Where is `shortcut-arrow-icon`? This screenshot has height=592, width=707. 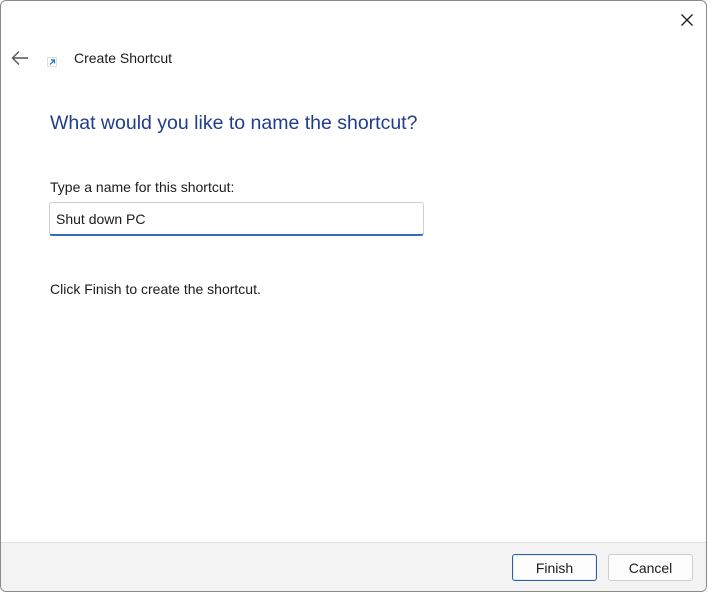 shortcut-arrow-icon is located at coordinates (52, 62).